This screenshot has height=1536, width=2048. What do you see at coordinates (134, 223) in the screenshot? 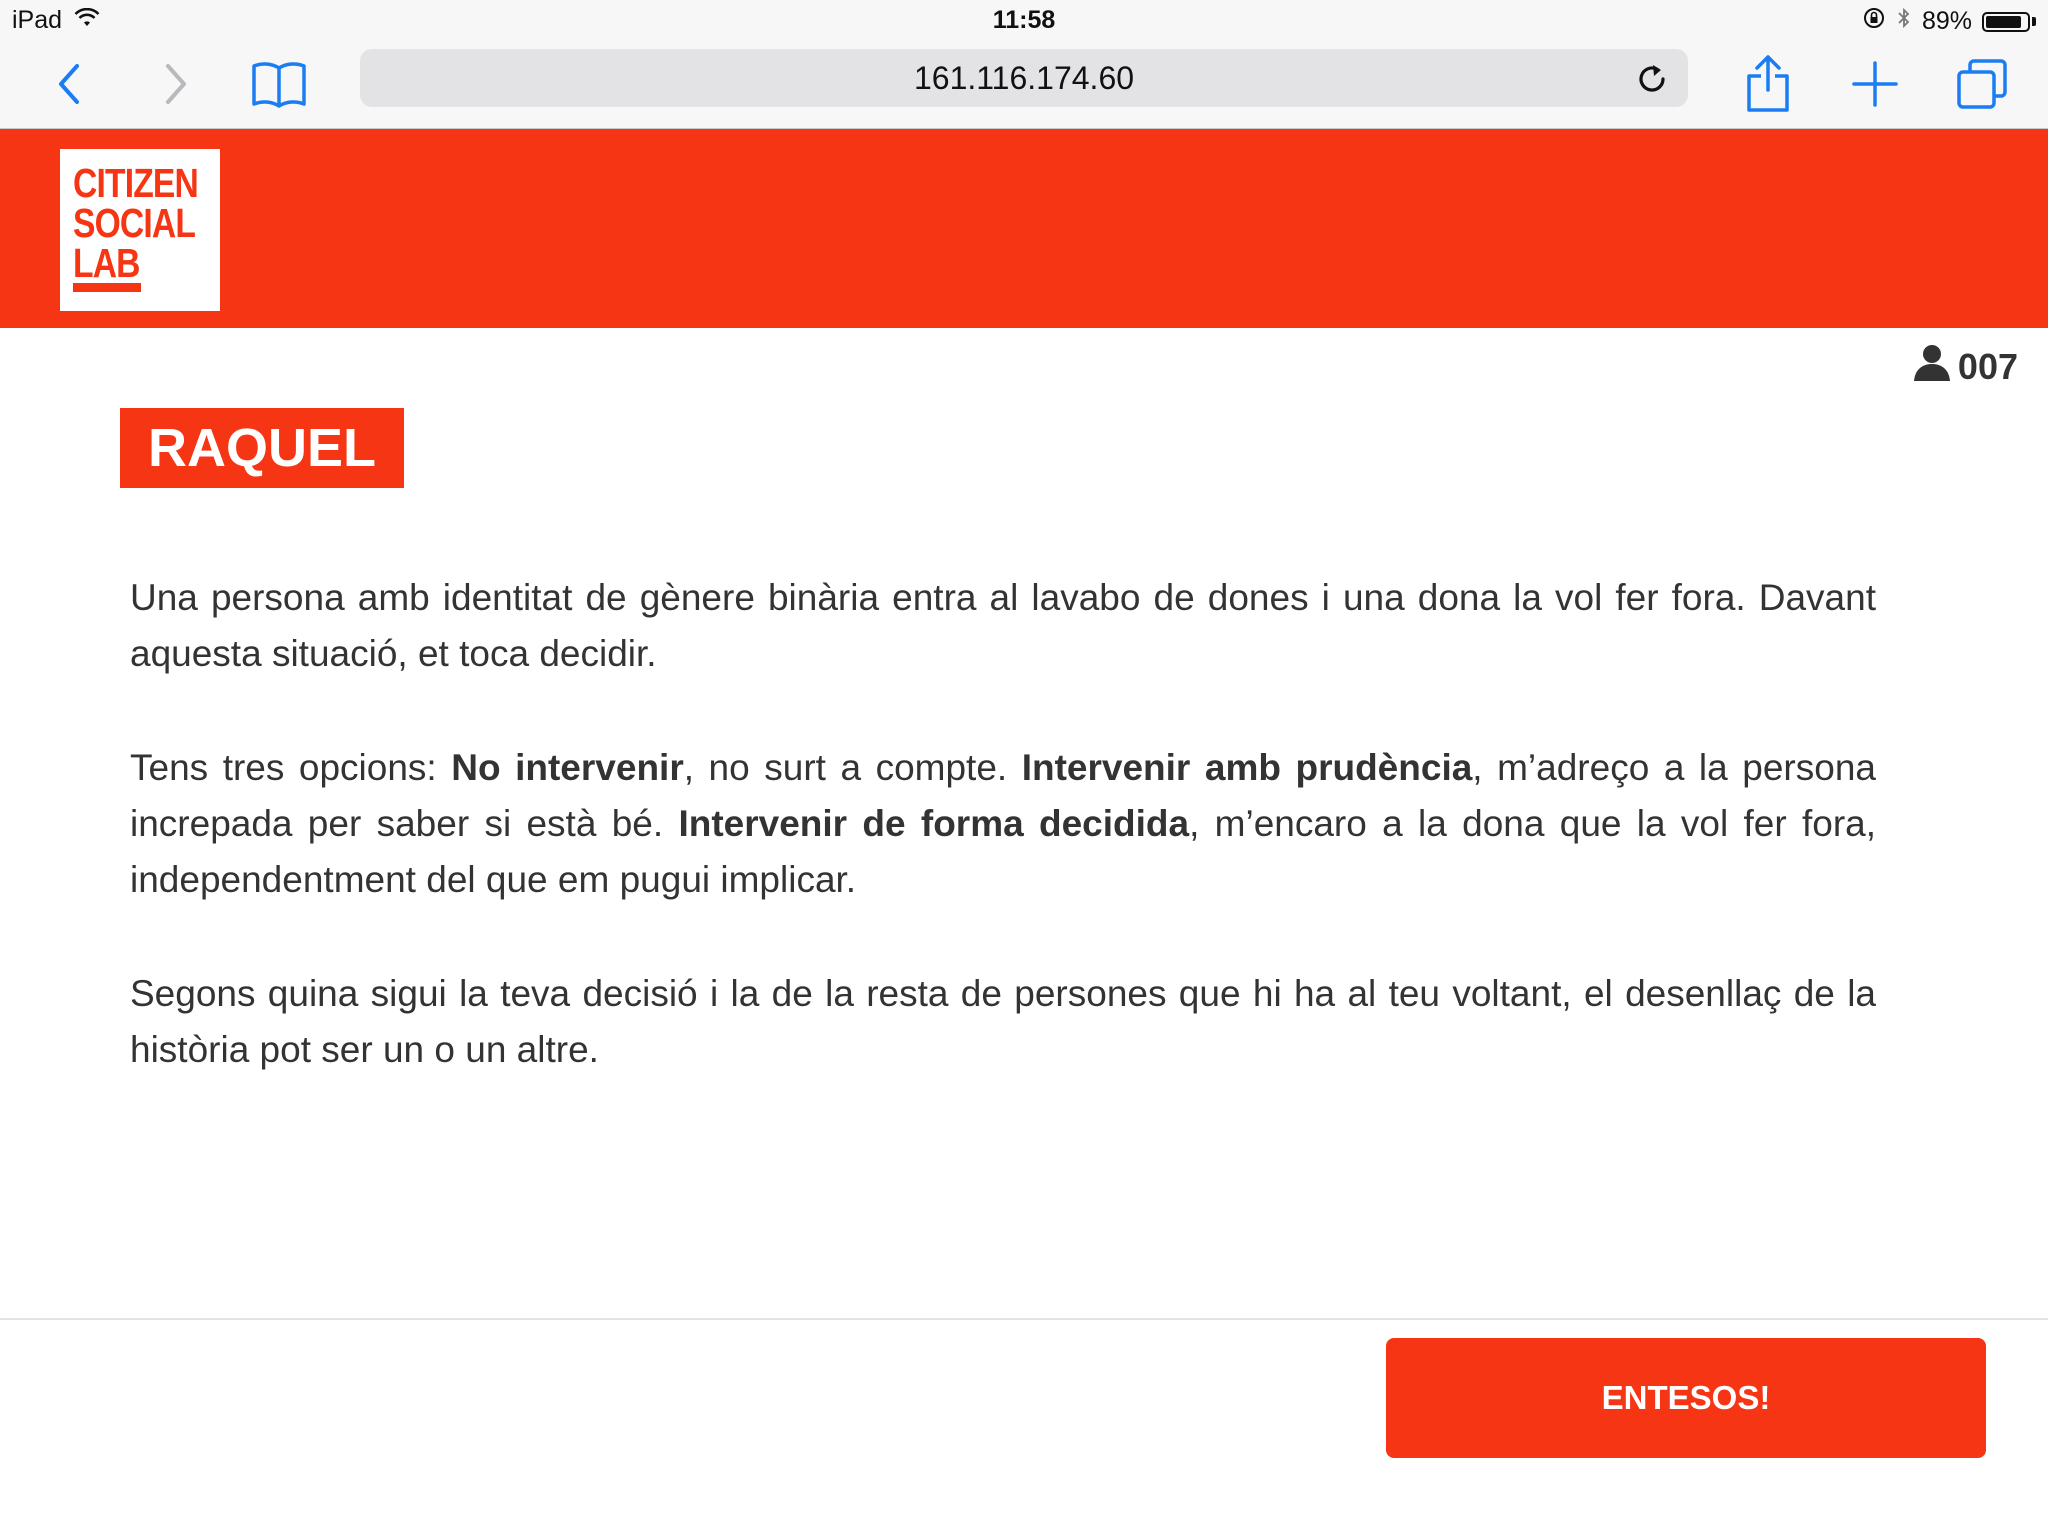
I see `logo-line-2: SOCIAL` at bounding box center [134, 223].